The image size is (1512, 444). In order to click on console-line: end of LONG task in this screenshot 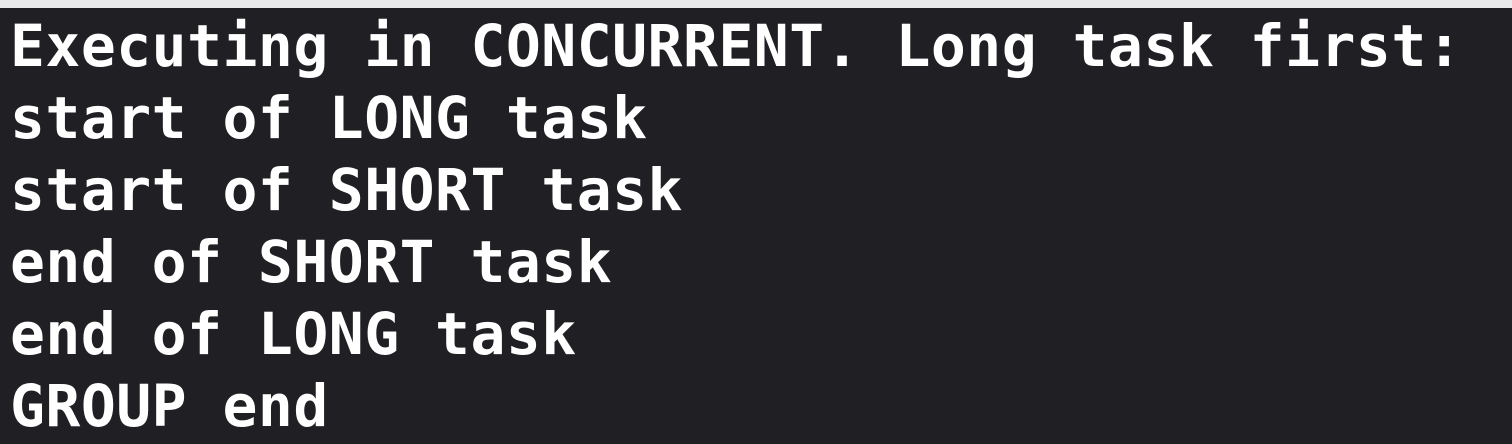, I will do `click(293, 334)`.